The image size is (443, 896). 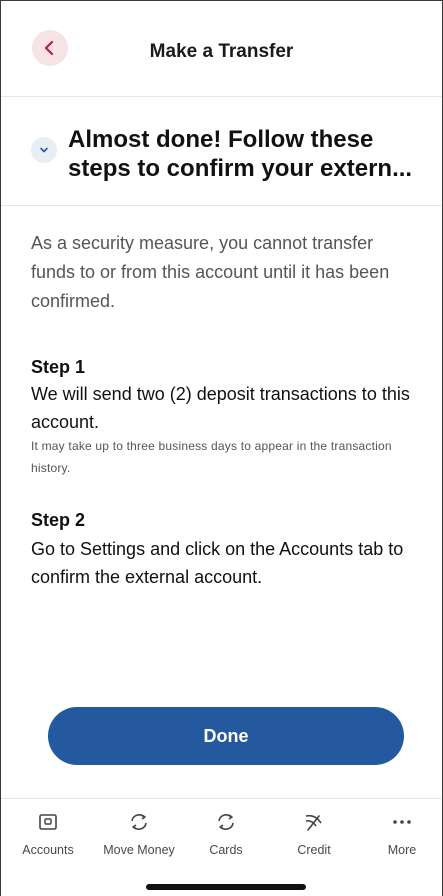 I want to click on more-icon, so click(x=402, y=822).